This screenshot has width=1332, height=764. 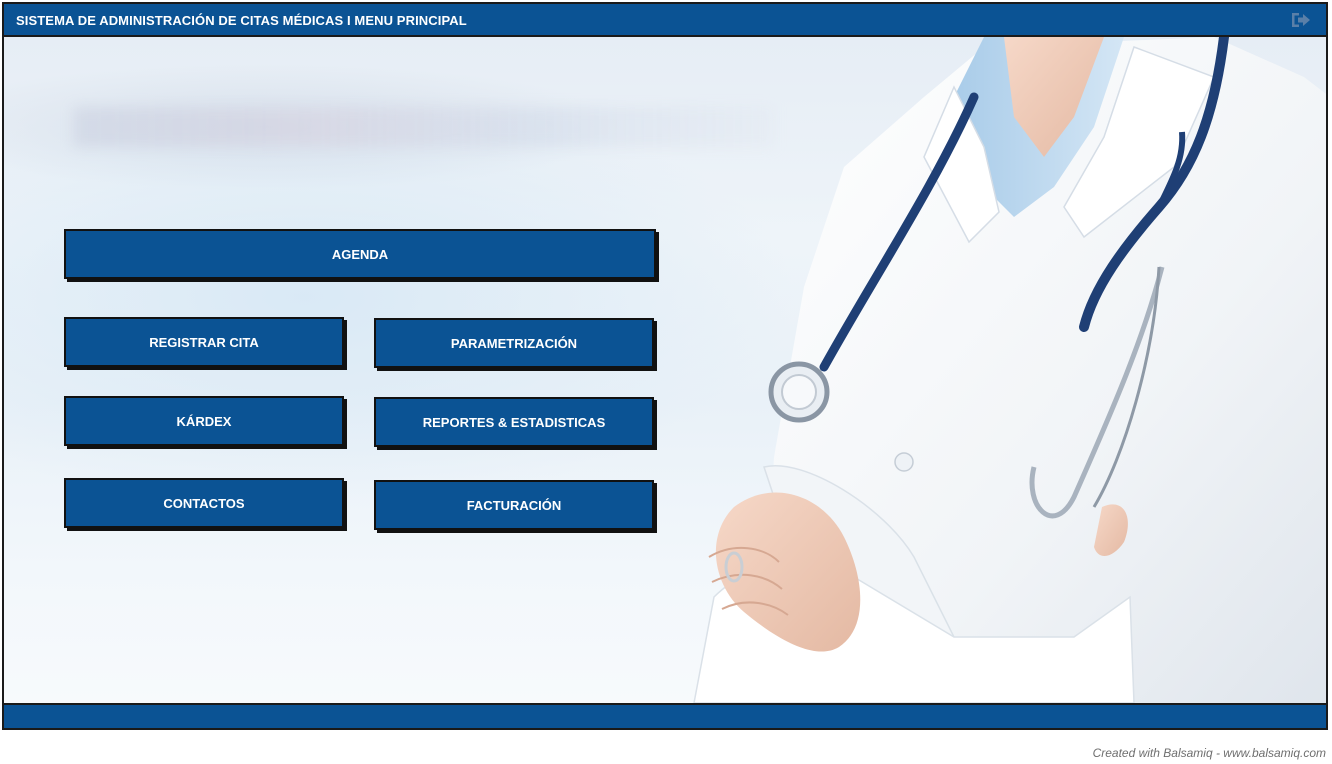 I want to click on reportes-estadisticas-button-label: REPORTES & ESTADISTICAS, so click(x=514, y=422).